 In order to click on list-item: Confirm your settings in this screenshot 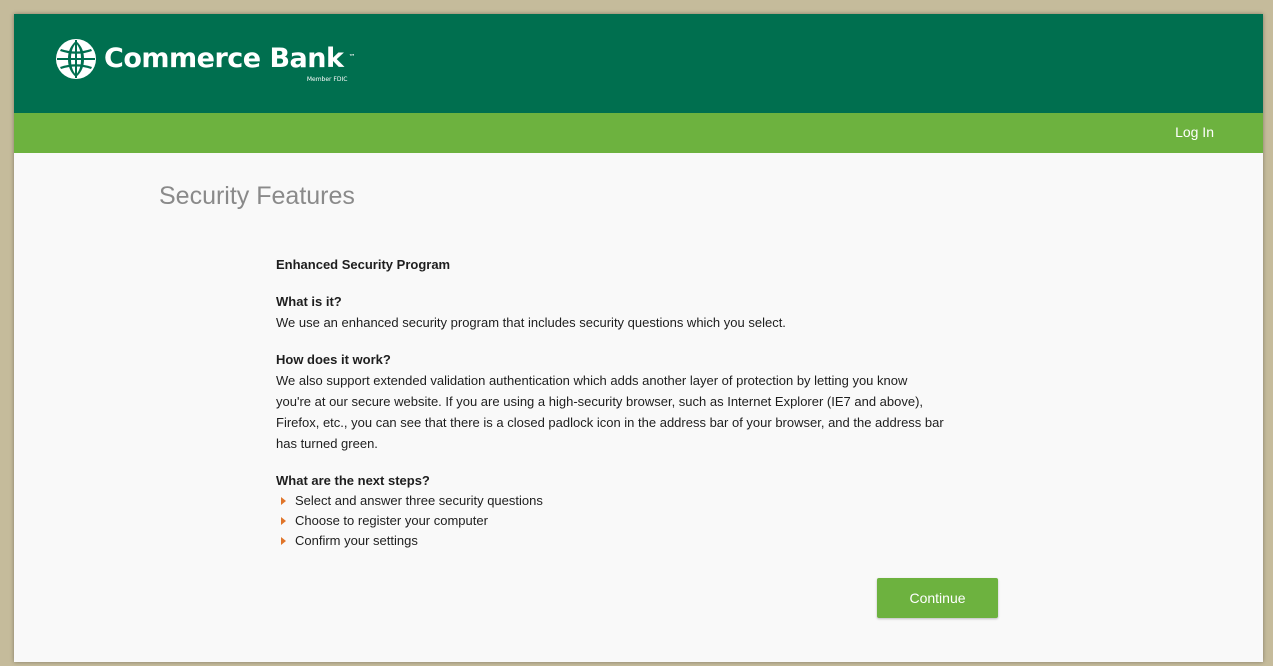, I will do `click(646, 541)`.